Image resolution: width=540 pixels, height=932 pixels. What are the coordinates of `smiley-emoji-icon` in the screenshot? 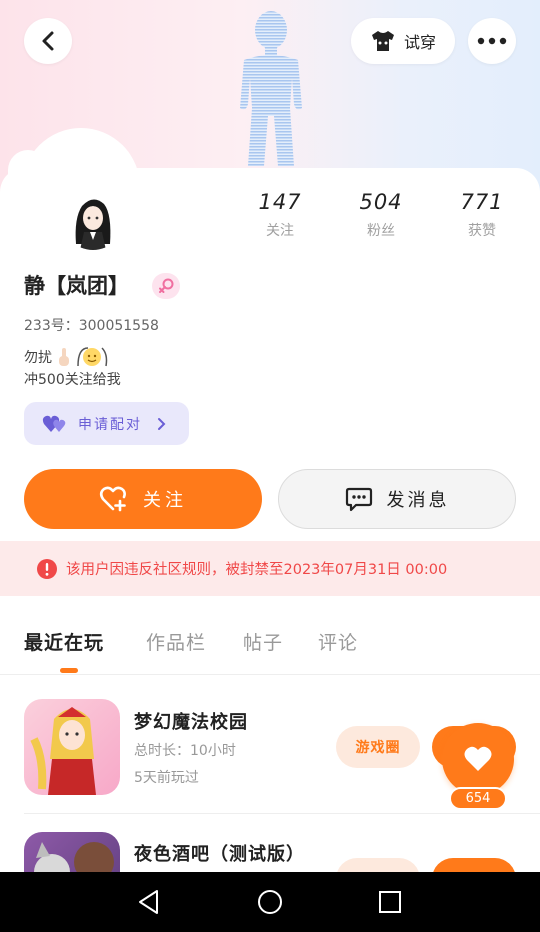 It's located at (92, 357).